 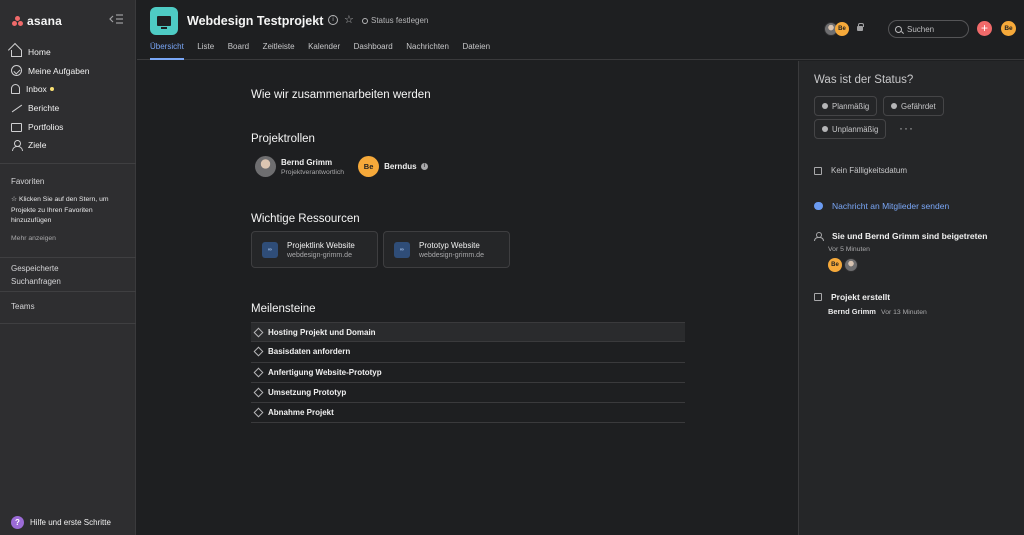 I want to click on nav-item-label: Portfolios, so click(x=46, y=126).